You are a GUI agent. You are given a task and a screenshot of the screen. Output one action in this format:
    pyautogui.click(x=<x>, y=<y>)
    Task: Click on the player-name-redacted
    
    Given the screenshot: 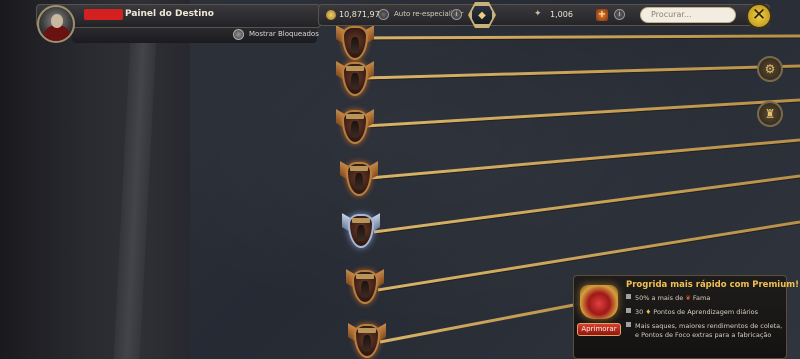 What is the action you would take?
    pyautogui.click(x=103, y=14)
    